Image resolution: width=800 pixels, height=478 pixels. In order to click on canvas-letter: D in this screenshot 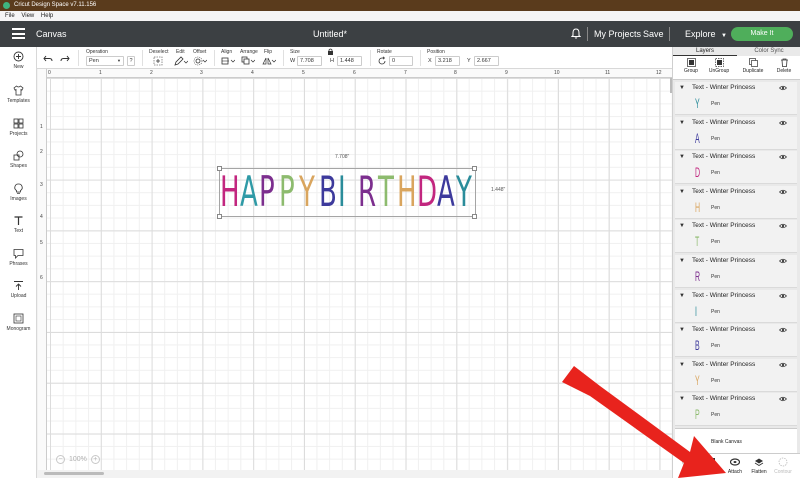, I will do `click(427, 192)`.